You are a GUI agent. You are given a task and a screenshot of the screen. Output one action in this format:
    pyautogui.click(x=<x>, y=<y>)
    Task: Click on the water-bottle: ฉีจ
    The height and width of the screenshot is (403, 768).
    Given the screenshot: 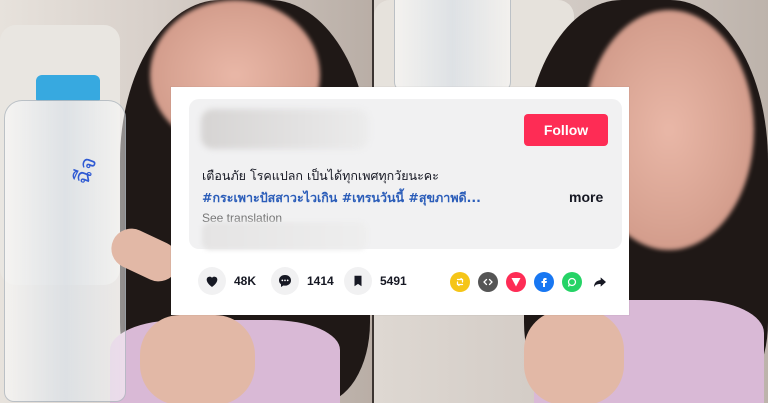 What is the action you would take?
    pyautogui.click(x=65, y=251)
    